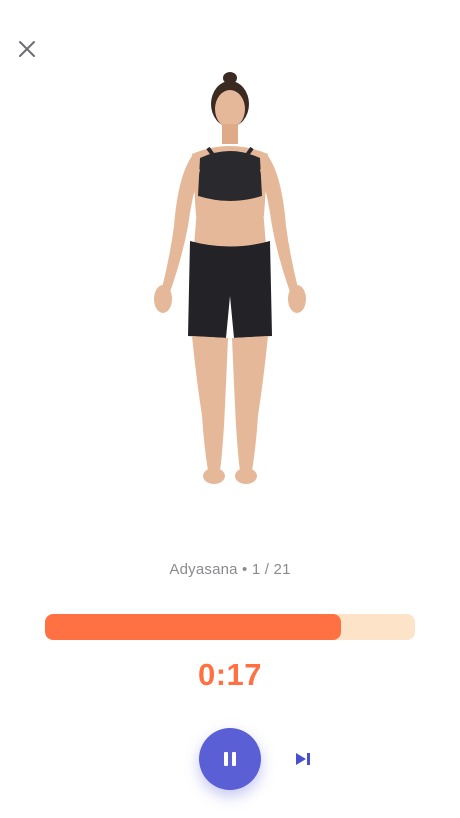 This screenshot has height=818, width=460. I want to click on exercise-progress-bar, so click(230, 627).